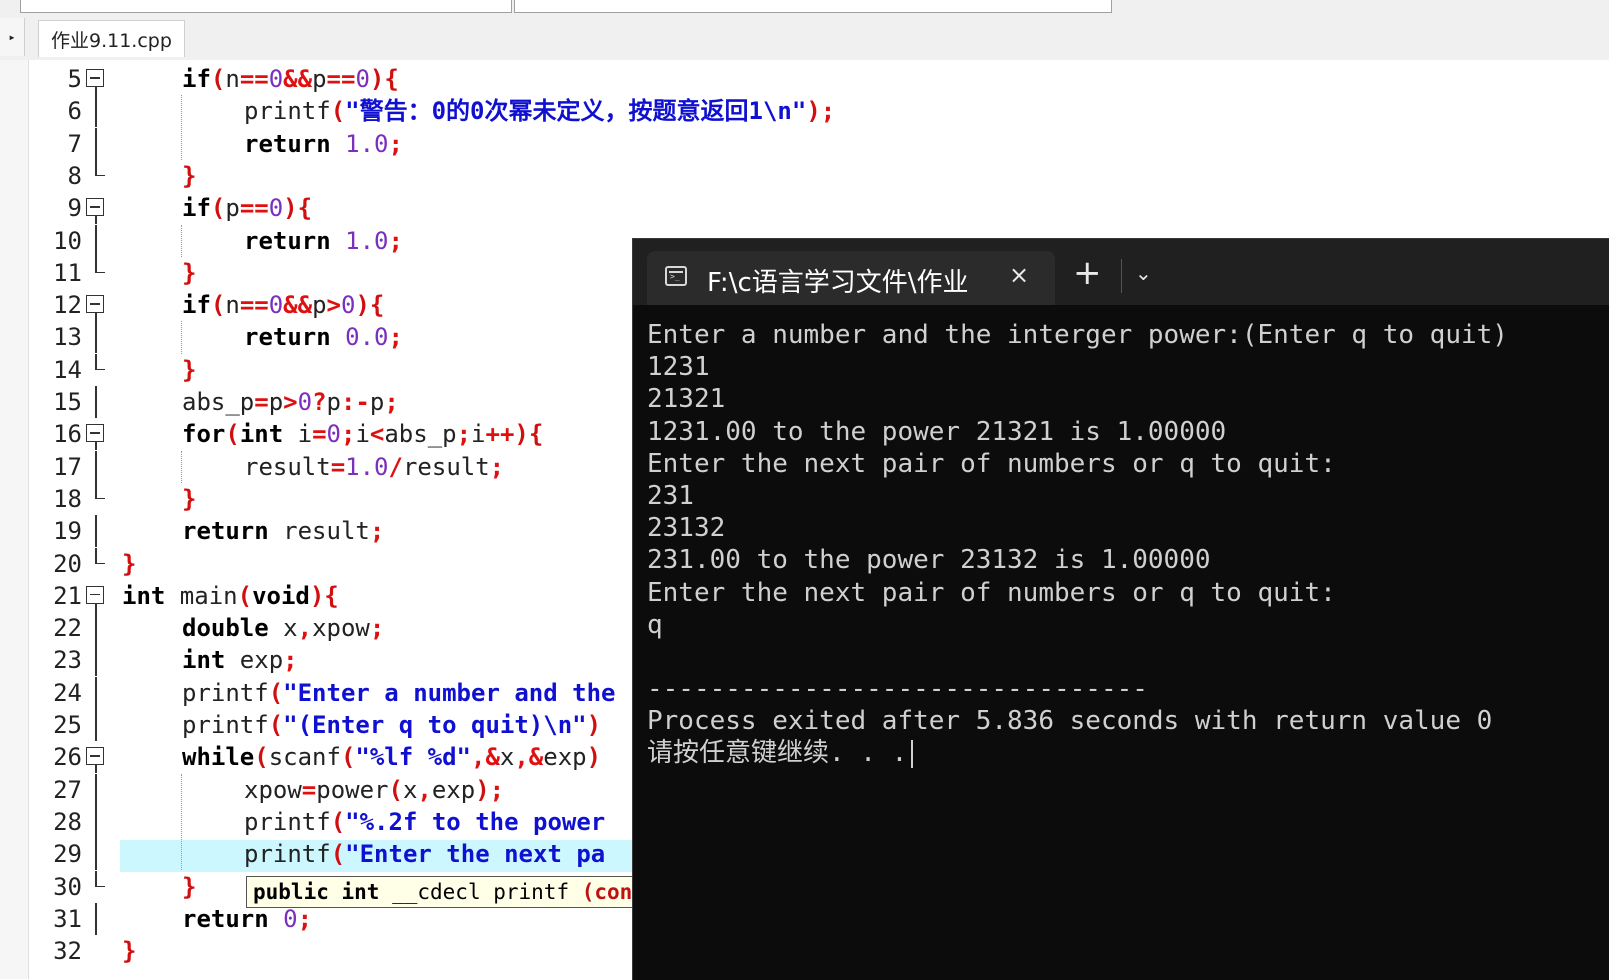  I want to click on code-text: int exp;, so click(240, 660).